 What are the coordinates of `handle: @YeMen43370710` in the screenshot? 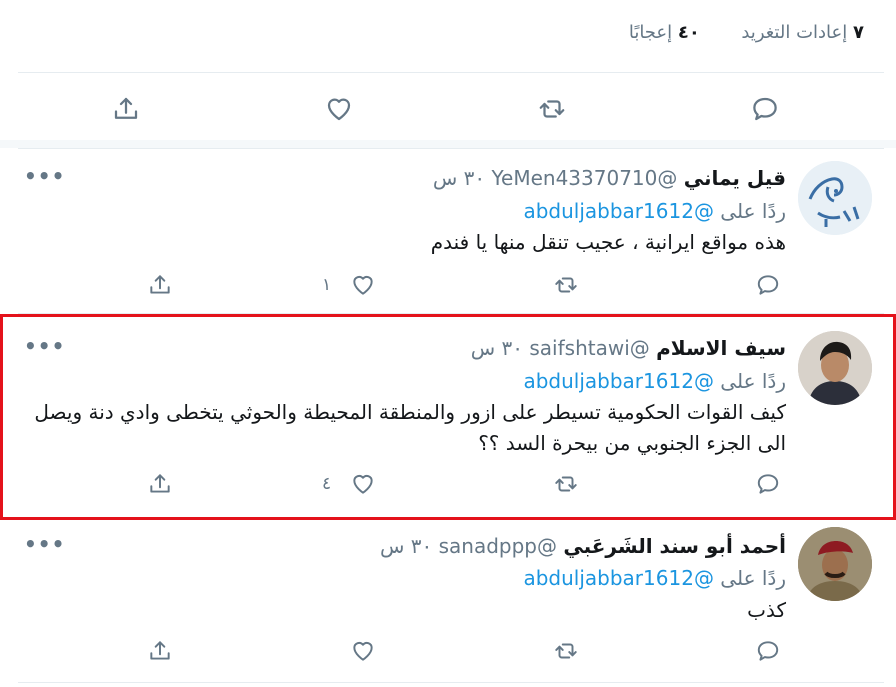 It's located at (584, 178).